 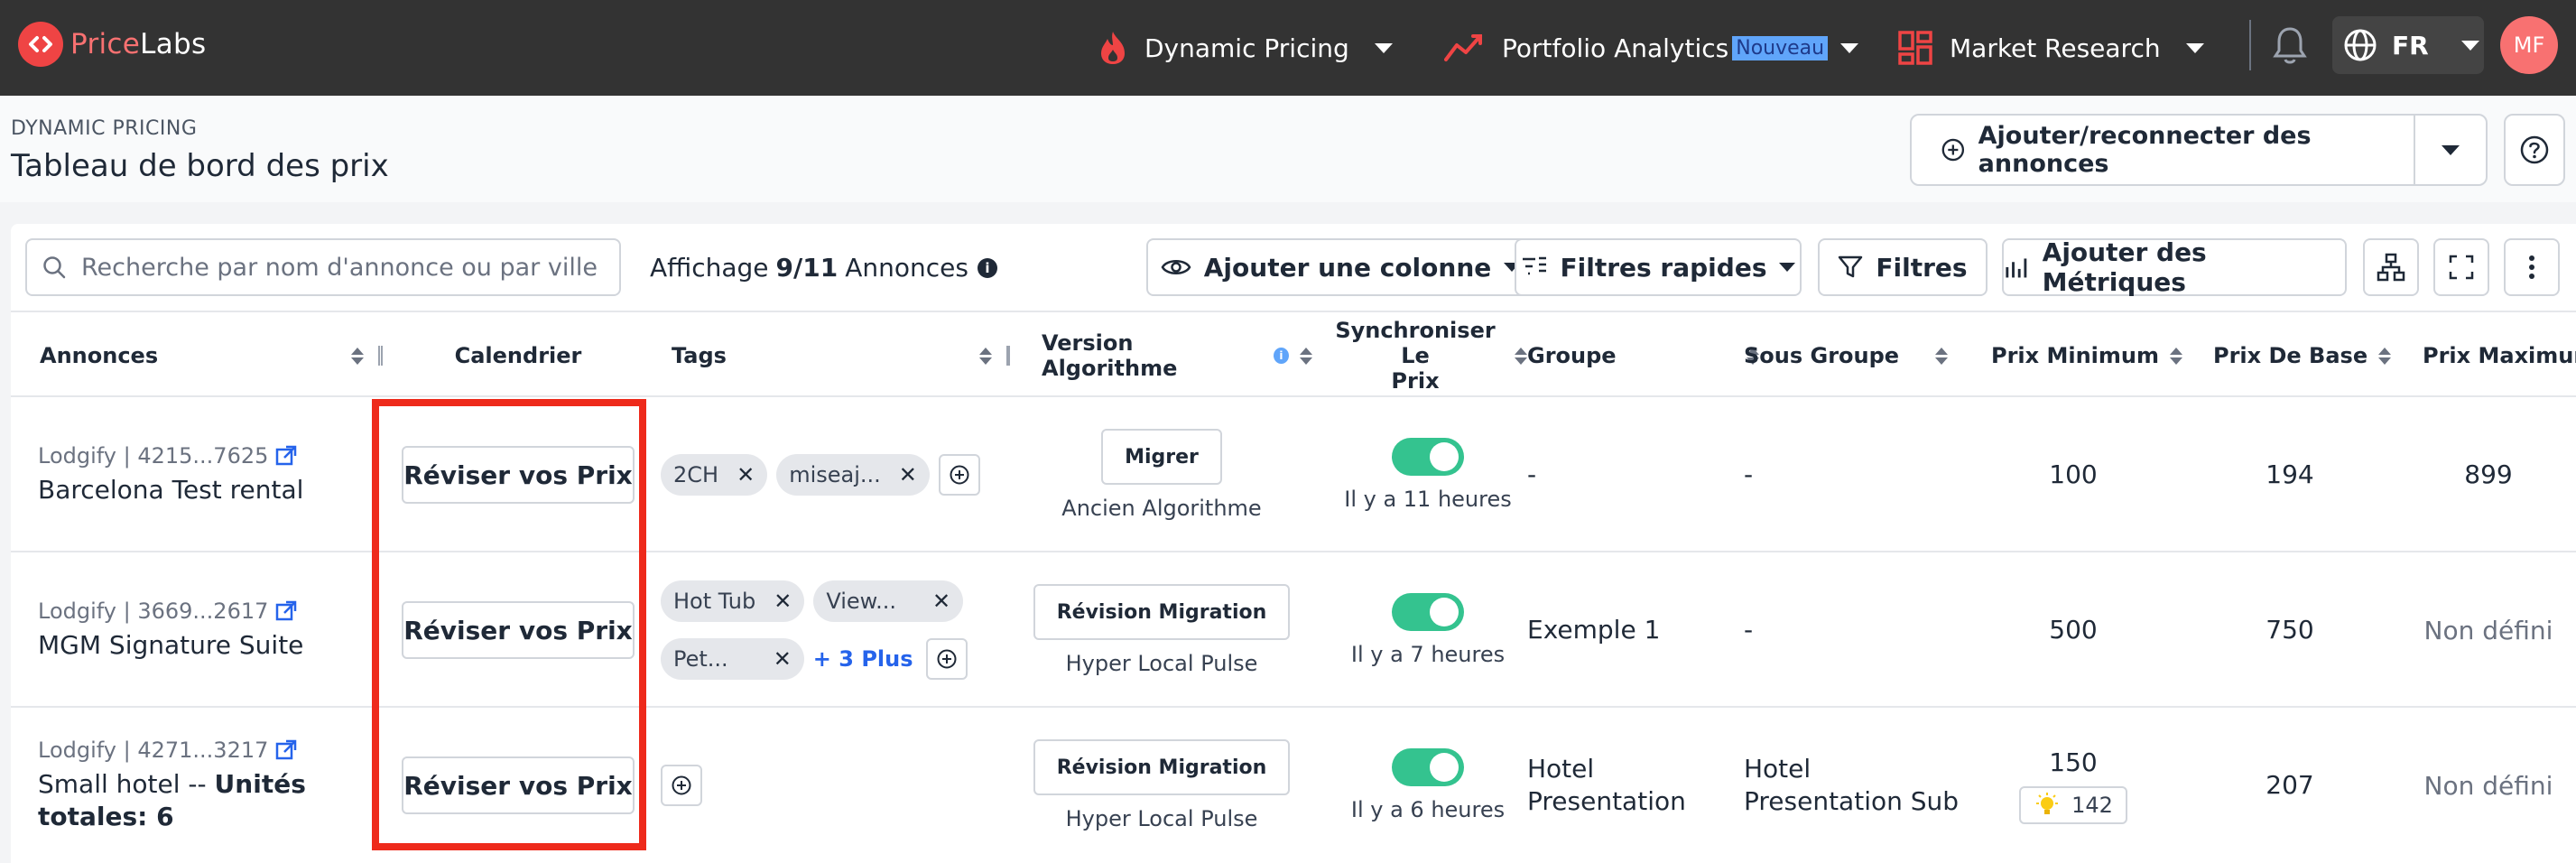 What do you see at coordinates (2529, 45) in the screenshot?
I see `user-avatar: MF` at bounding box center [2529, 45].